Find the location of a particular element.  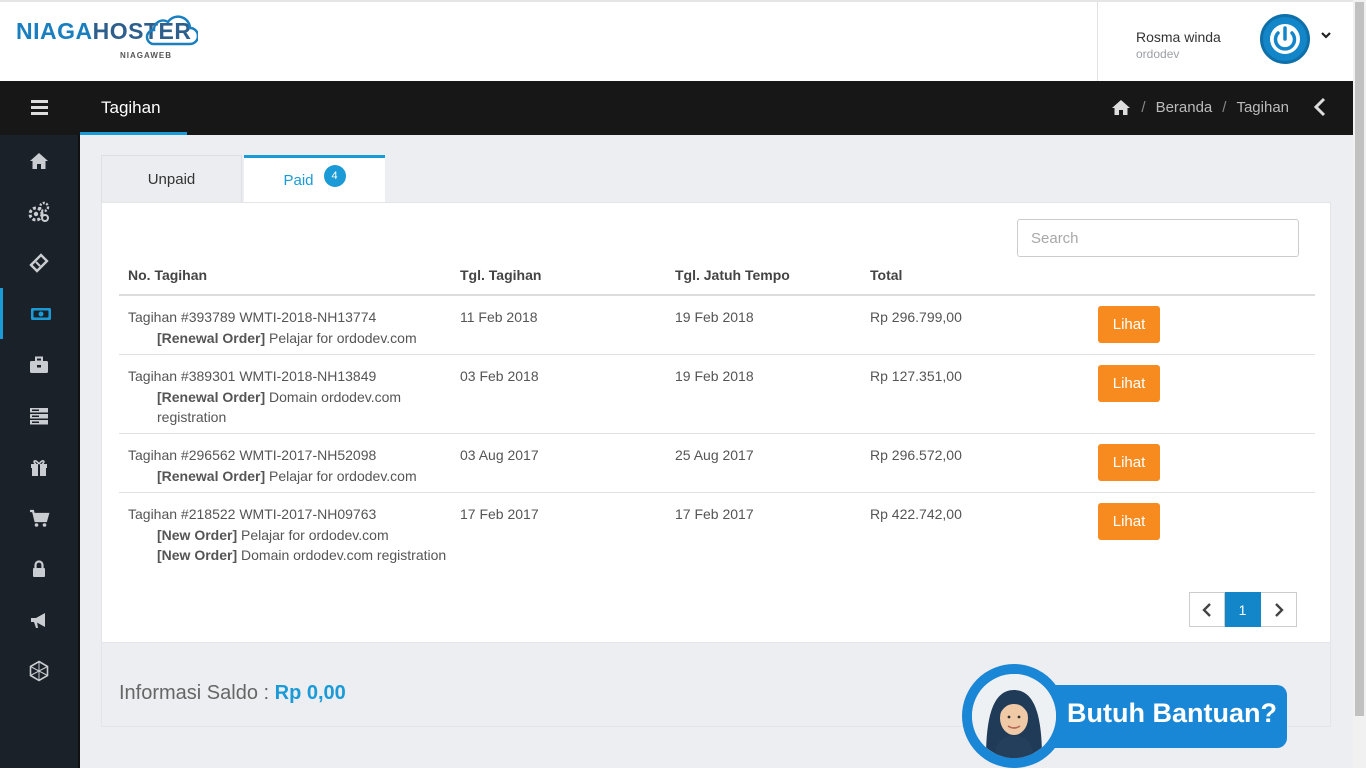

page-scrollbar is located at coordinates (1359, 384).